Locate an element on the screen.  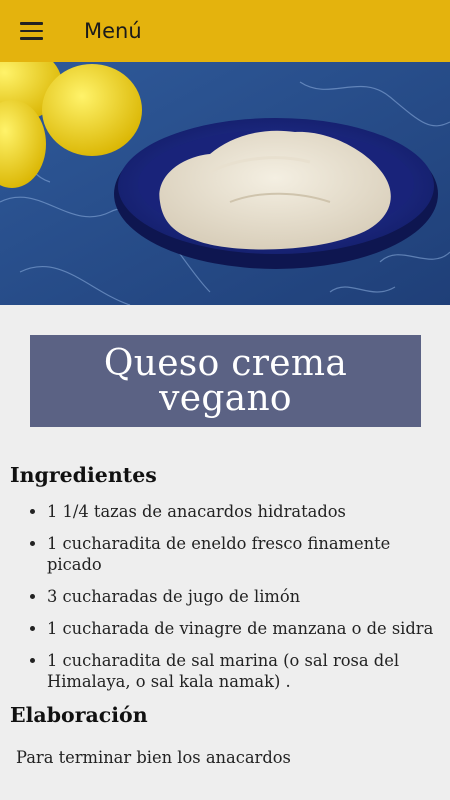
recipe-title-box: Queso crema vegano is located at coordinates (225, 381).